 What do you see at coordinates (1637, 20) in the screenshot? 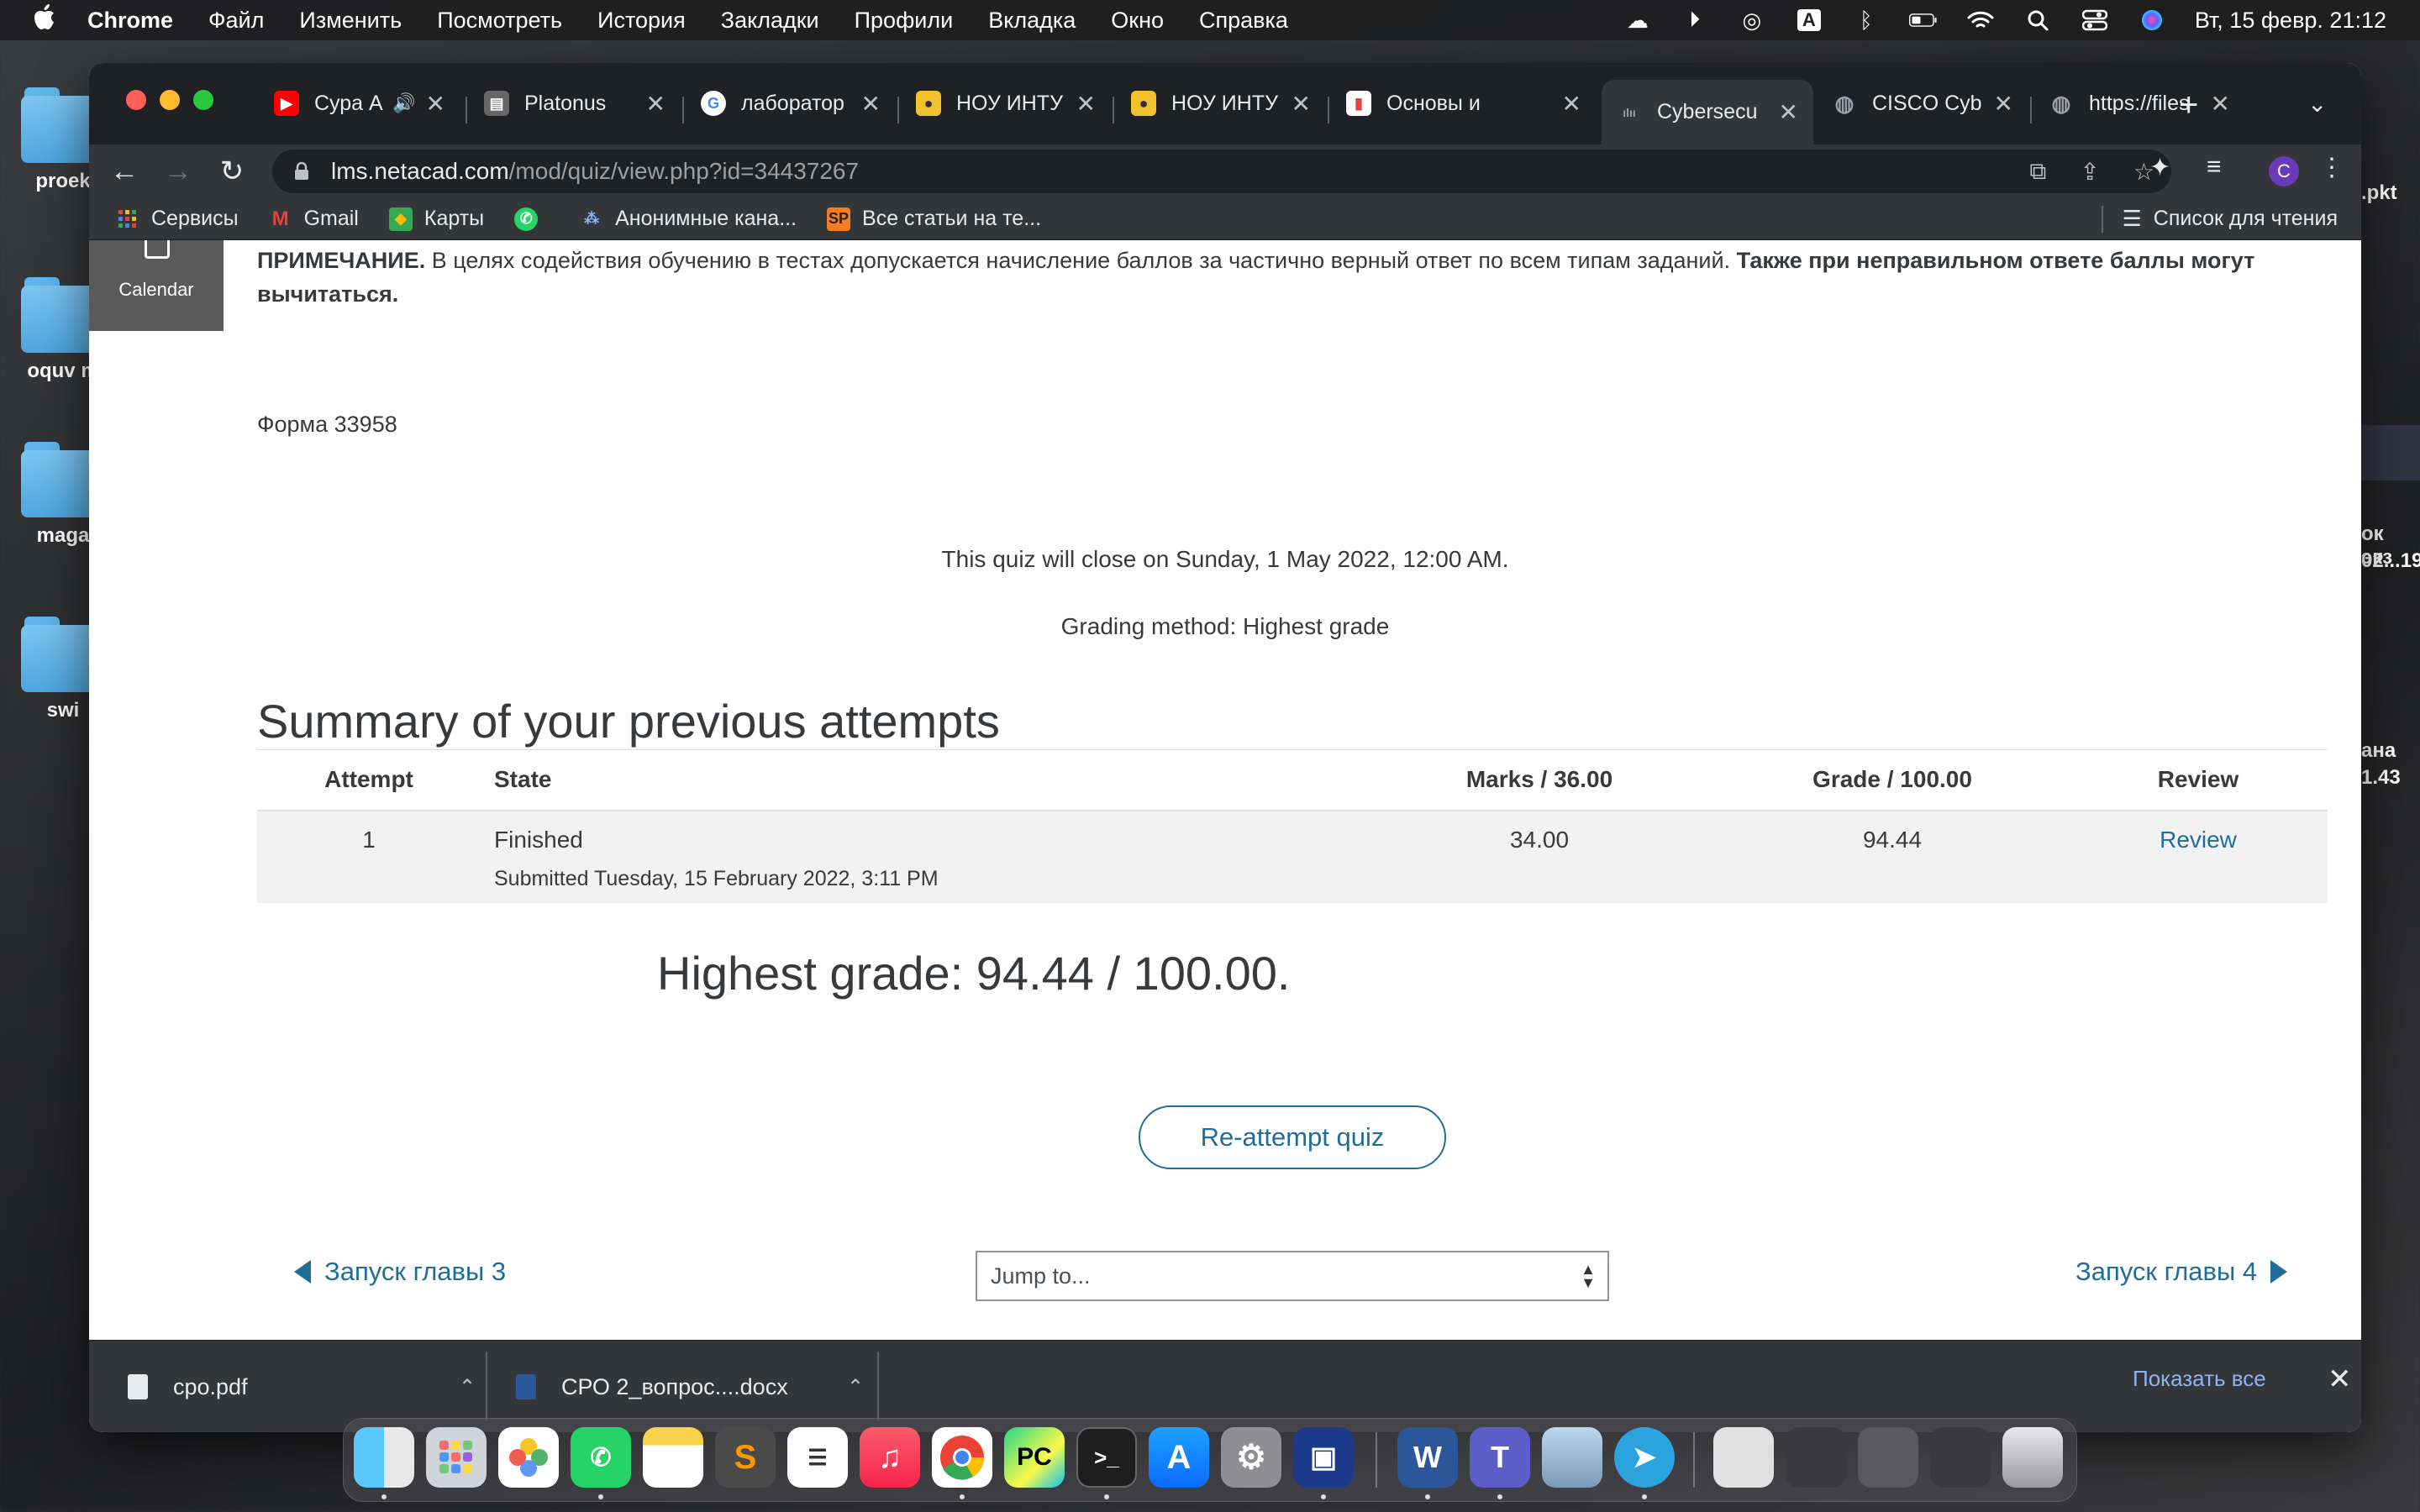
I see `cloud-icon: ☁` at bounding box center [1637, 20].